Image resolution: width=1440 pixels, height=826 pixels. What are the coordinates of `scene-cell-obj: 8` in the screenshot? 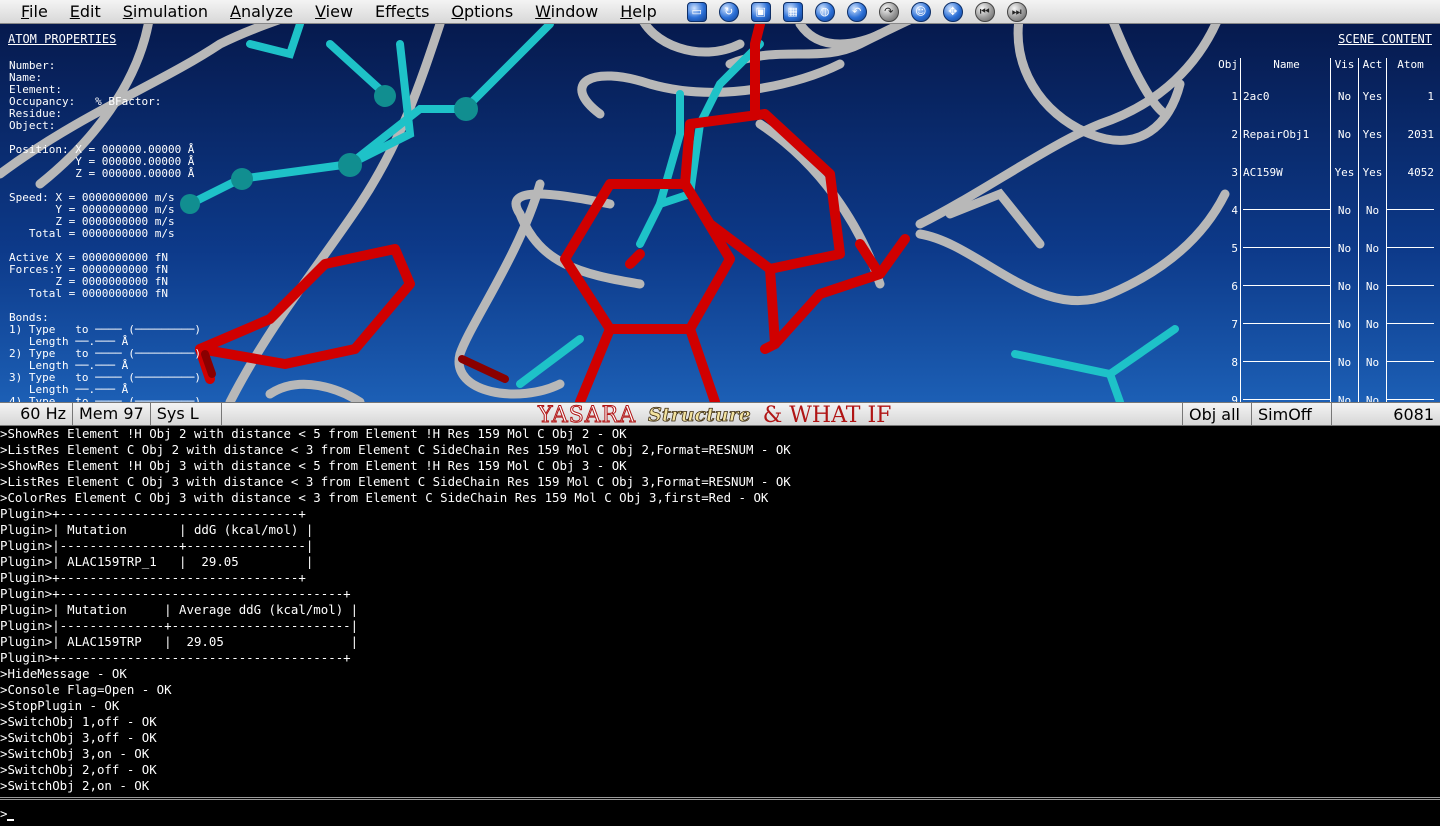 It's located at (1234, 362).